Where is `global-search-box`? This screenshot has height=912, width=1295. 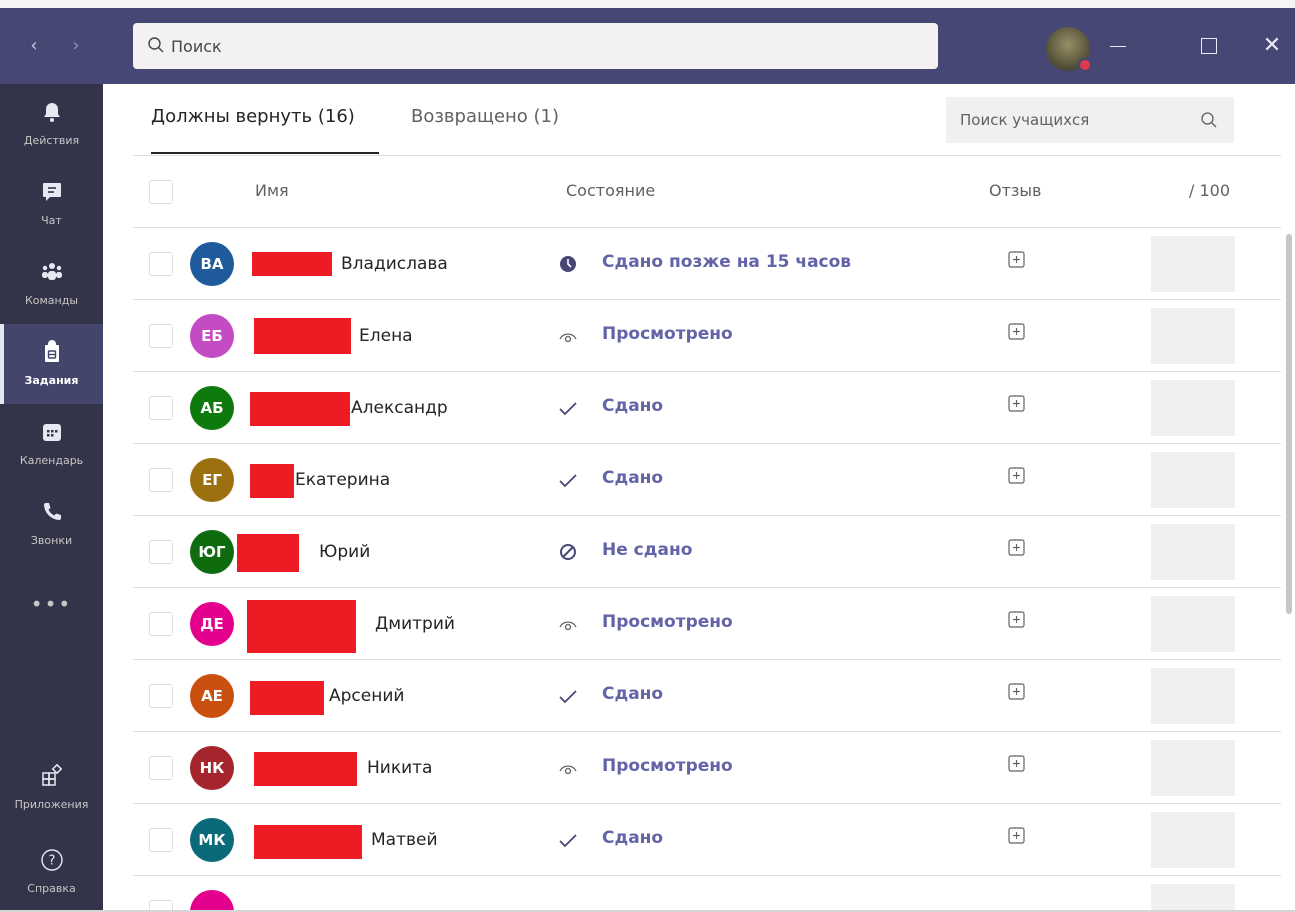 global-search-box is located at coordinates (535, 46).